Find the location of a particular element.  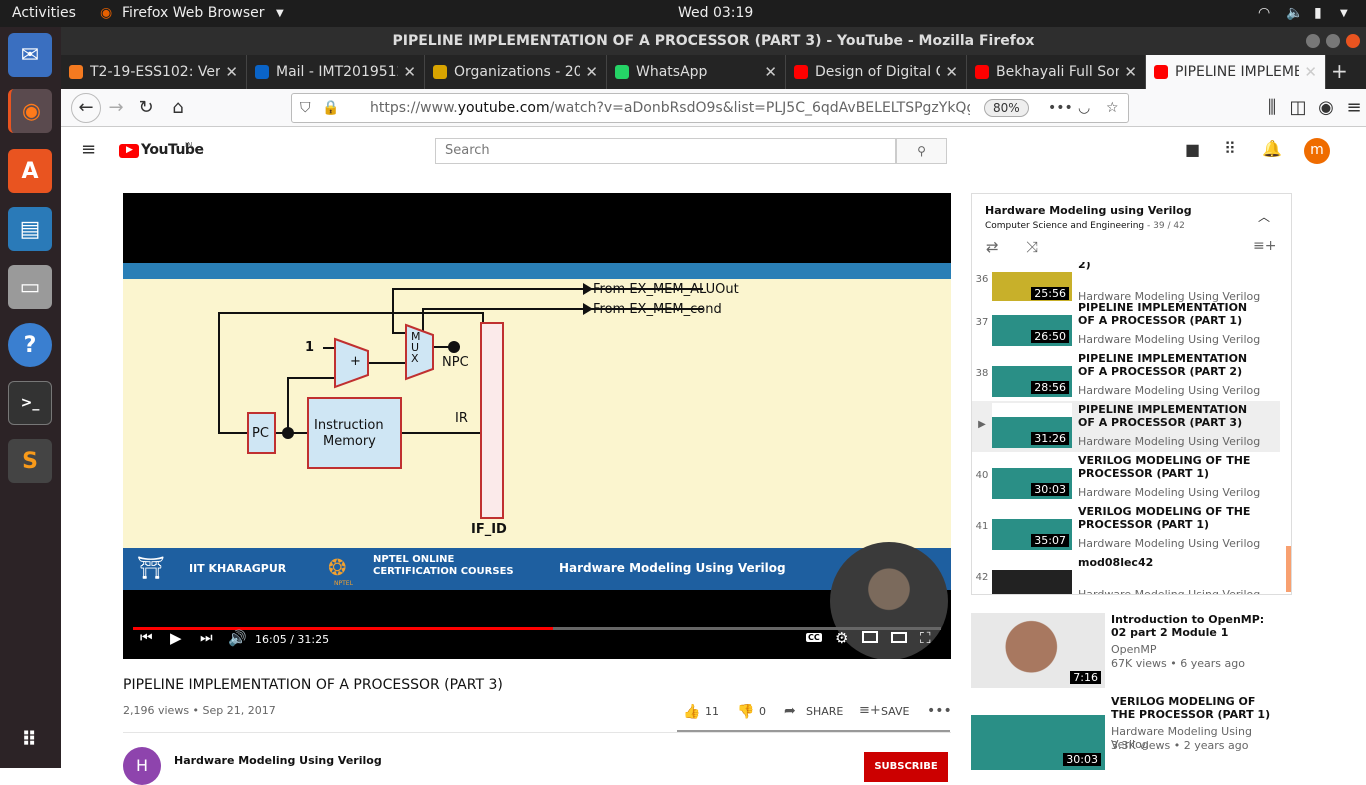

shuffle-icon: ⤨ is located at coordinates (1032, 247).